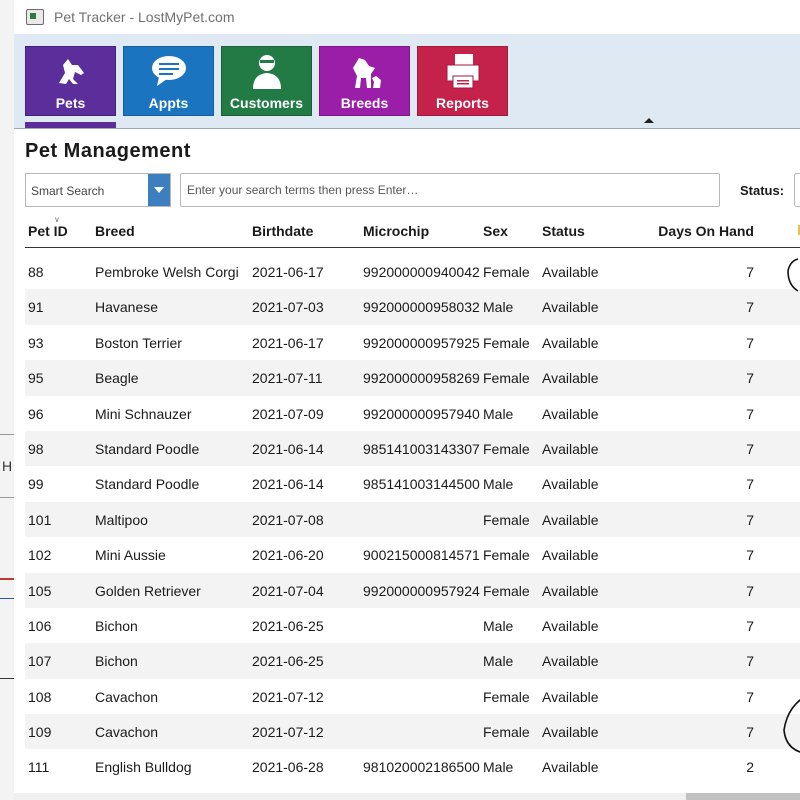  What do you see at coordinates (116, 661) in the screenshot?
I see `cell-breed: Bichon` at bounding box center [116, 661].